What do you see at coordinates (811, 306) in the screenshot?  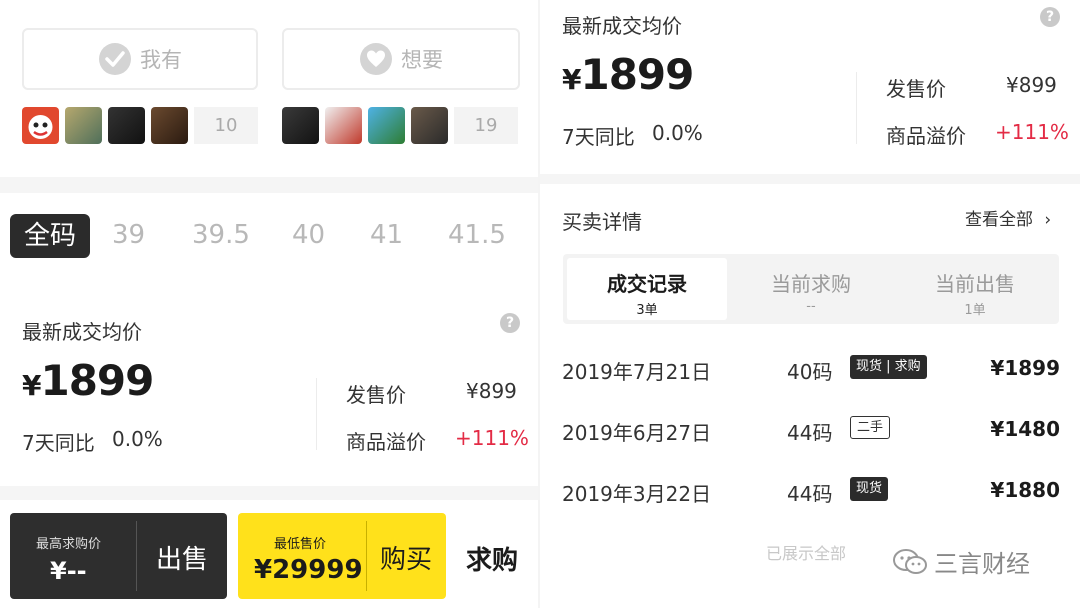 I see `tab-count: --` at bounding box center [811, 306].